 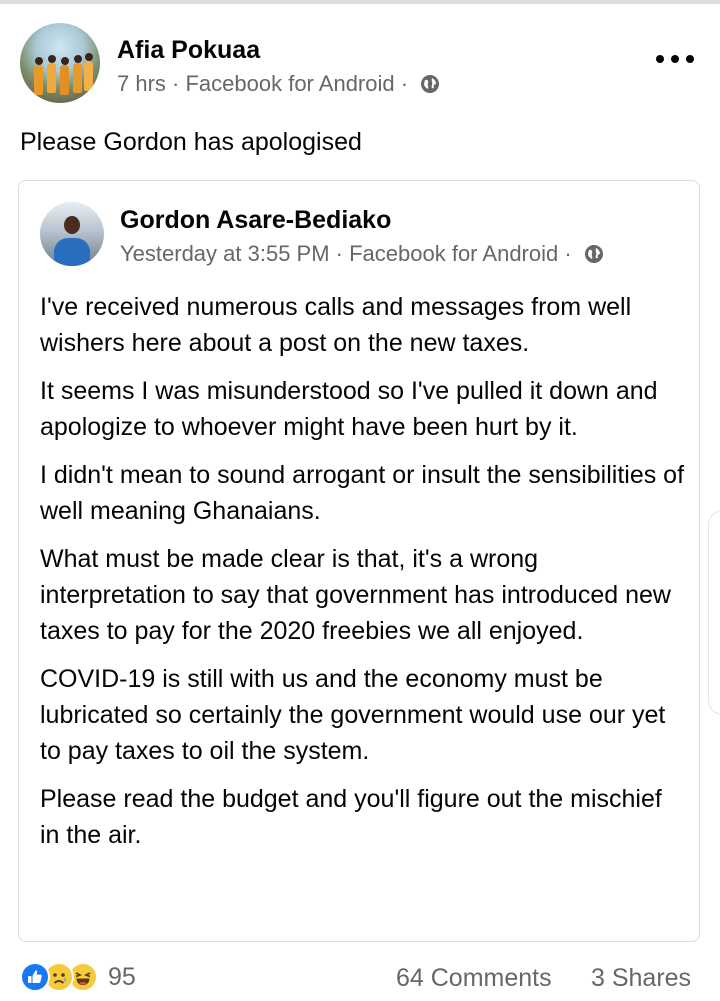 I want to click on post-meta: 7 hrs · Facebook for Android ·, so click(x=278, y=84).